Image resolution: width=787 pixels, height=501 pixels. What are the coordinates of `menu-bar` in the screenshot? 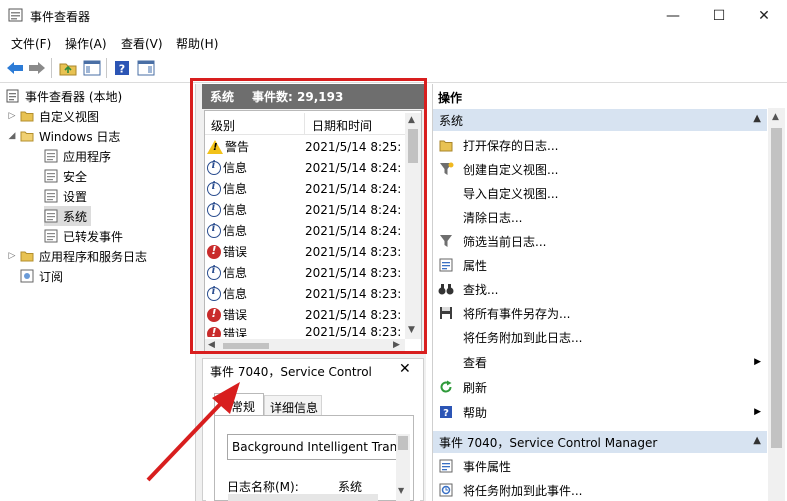 It's located at (393, 42).